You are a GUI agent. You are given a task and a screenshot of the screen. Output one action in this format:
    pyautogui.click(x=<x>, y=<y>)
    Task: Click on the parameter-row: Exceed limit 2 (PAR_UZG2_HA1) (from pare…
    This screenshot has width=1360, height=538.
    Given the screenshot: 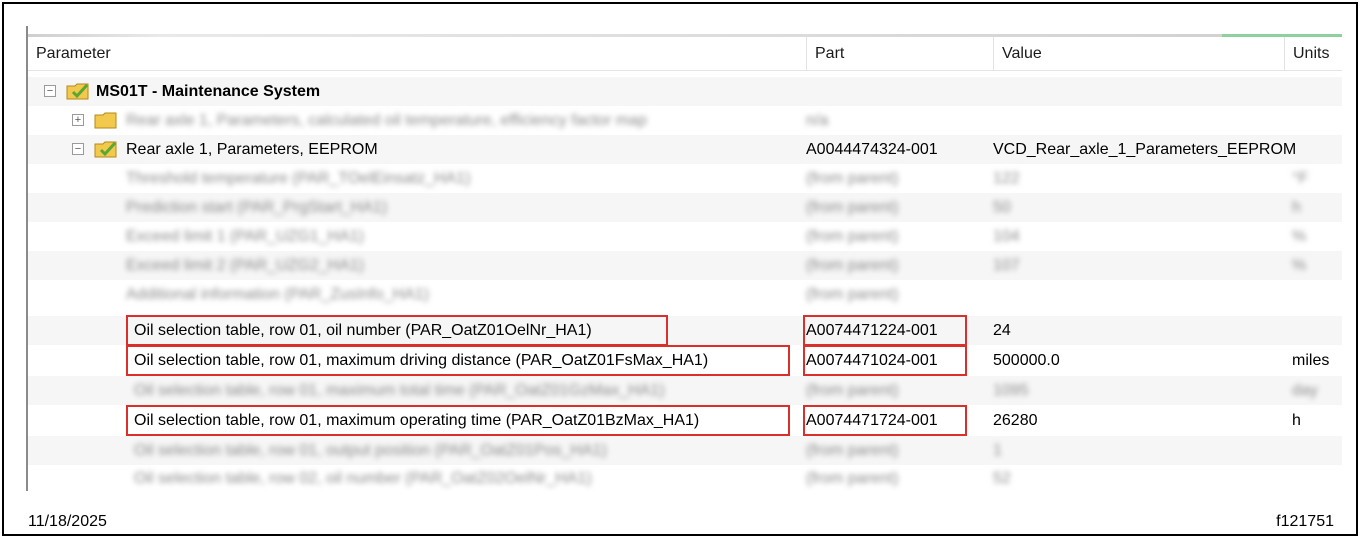 What is the action you would take?
    pyautogui.click(x=685, y=265)
    